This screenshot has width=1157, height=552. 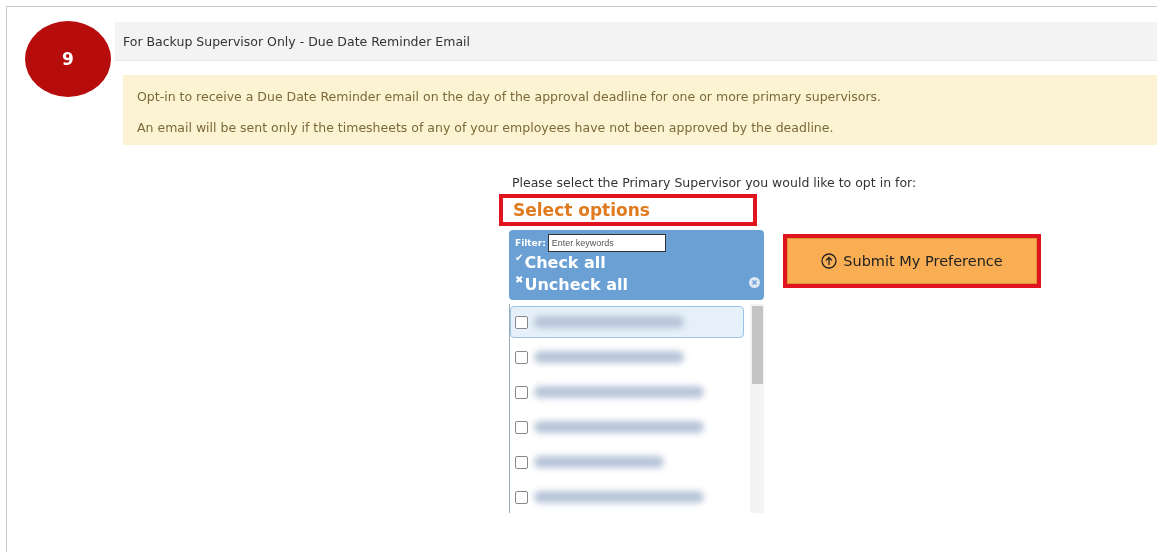 I want to click on notice-text: Opt-in to receive a Due Date Reminder email on the day of the approval deadline for one or more primary supervisors., so click(x=510, y=96).